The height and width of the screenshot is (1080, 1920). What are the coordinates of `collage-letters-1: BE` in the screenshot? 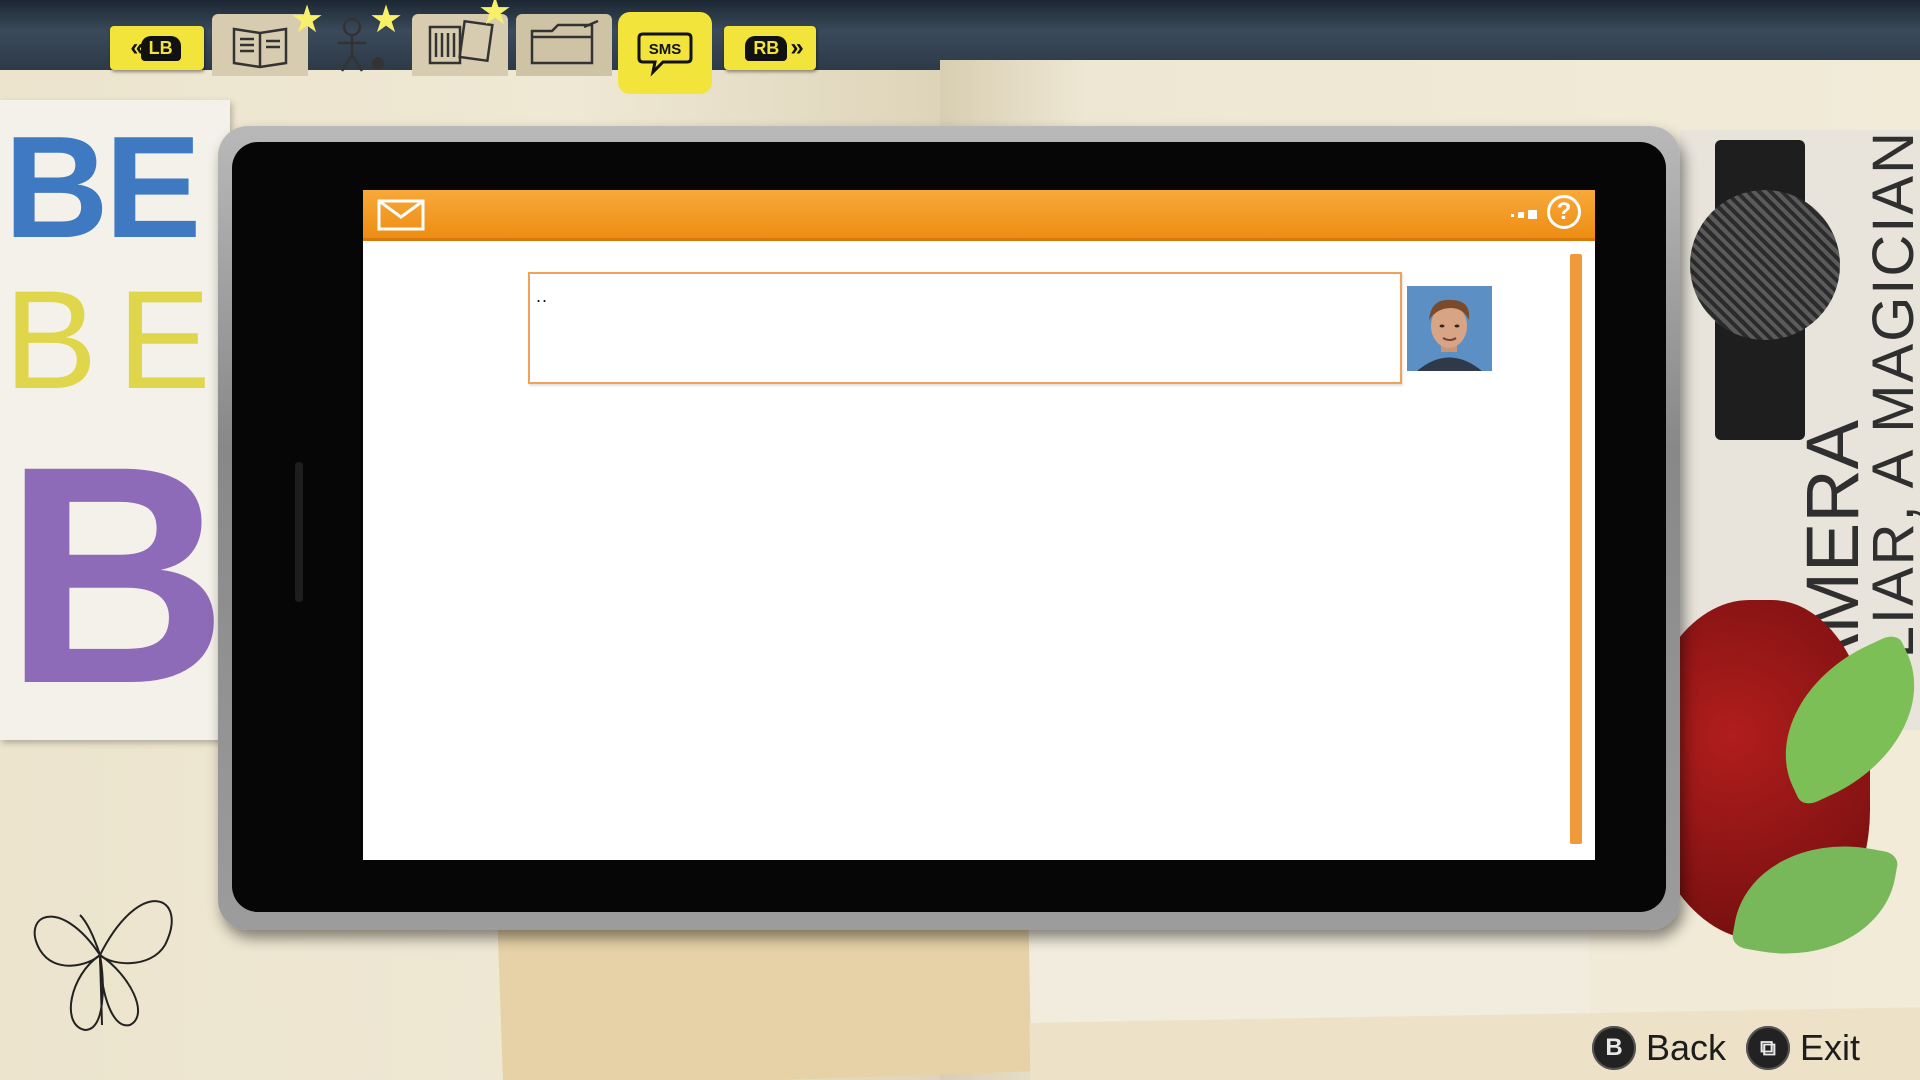 It's located at (102, 187).